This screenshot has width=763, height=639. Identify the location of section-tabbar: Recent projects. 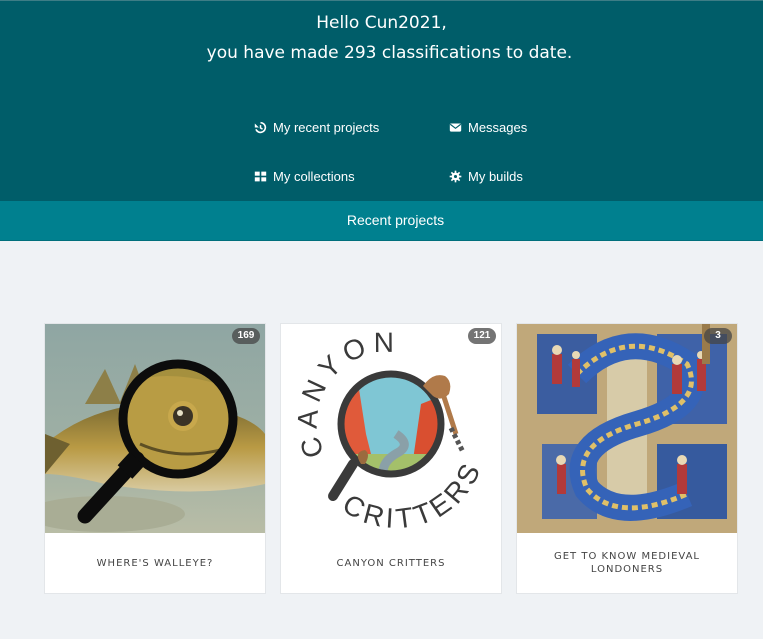
(381, 221).